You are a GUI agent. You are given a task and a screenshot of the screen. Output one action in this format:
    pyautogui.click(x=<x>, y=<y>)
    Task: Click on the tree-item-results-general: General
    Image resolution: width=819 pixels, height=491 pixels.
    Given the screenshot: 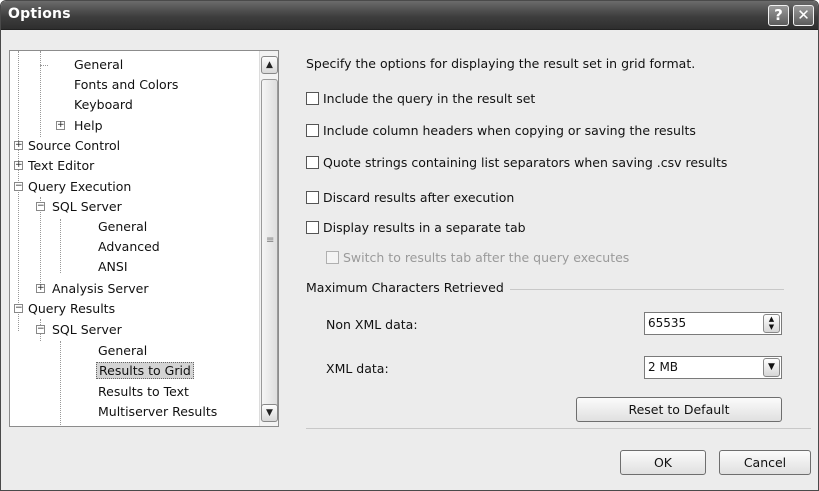 What is the action you would take?
    pyautogui.click(x=104, y=351)
    